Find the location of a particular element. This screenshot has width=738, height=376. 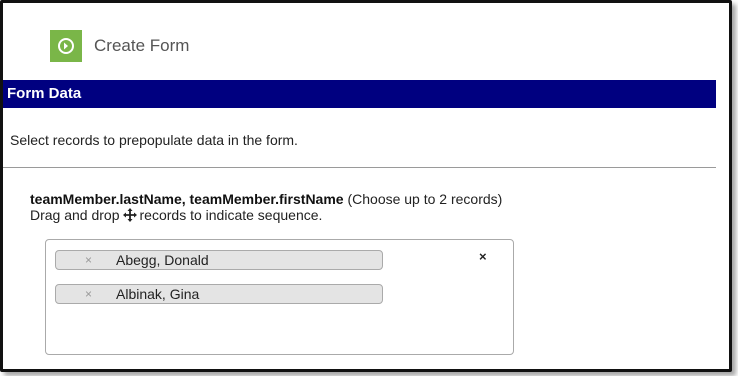

selected-record-label: Abegg, Donald is located at coordinates (162, 260).